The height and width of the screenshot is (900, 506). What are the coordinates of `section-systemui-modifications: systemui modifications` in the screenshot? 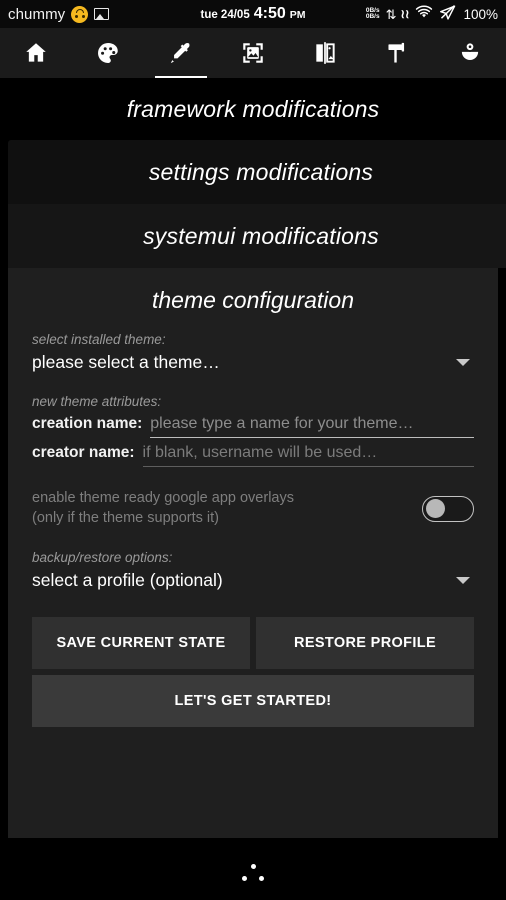 It's located at (257, 236).